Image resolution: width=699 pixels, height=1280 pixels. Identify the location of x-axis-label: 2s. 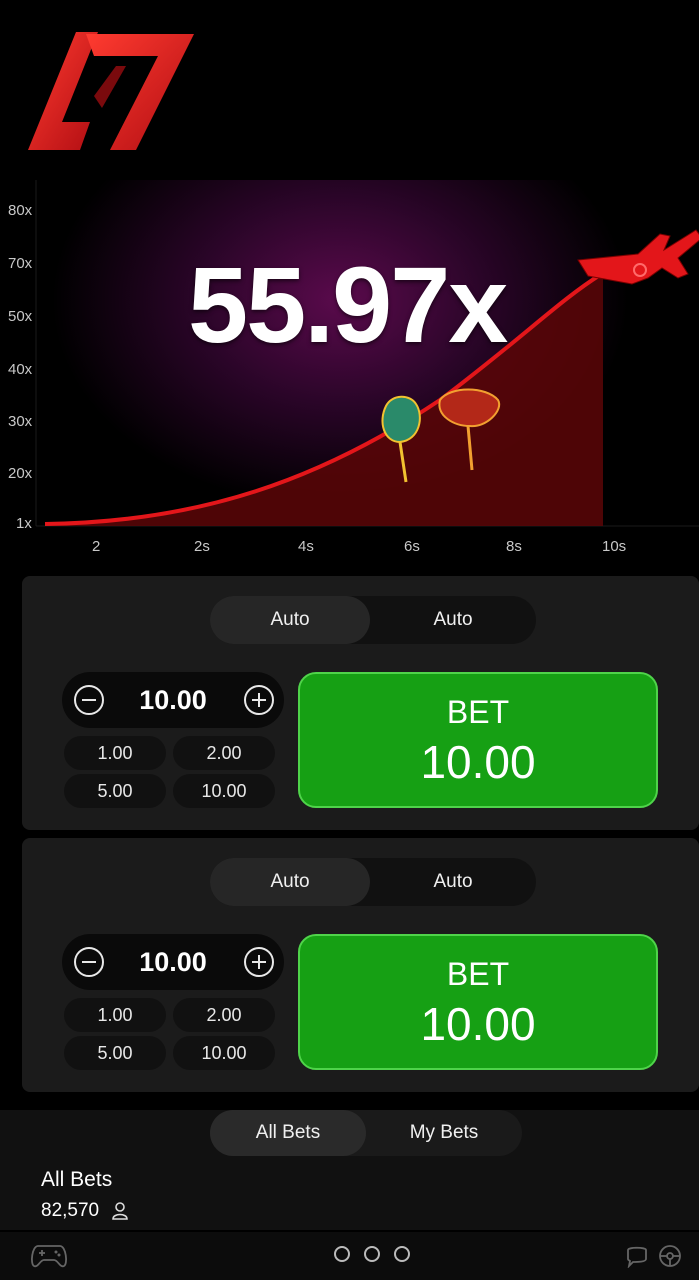
(202, 546).